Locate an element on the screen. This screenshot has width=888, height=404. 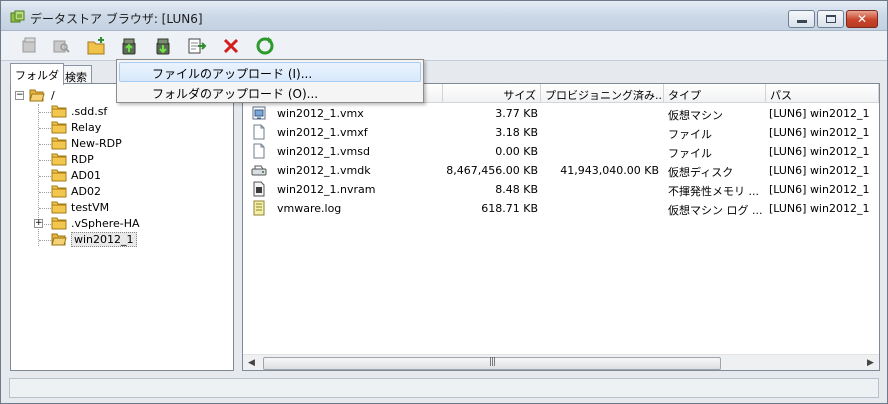
tree-item-label: win2012_1 is located at coordinates (104, 239).